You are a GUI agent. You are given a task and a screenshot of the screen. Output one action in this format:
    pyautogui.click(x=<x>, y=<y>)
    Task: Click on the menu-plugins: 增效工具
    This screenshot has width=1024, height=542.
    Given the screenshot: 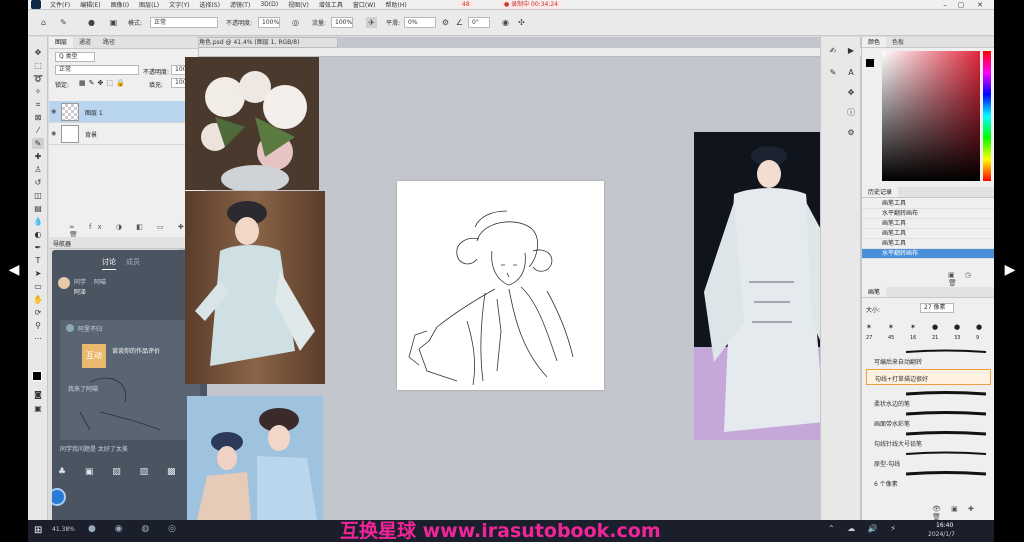 What is the action you would take?
    pyautogui.click(x=331, y=4)
    